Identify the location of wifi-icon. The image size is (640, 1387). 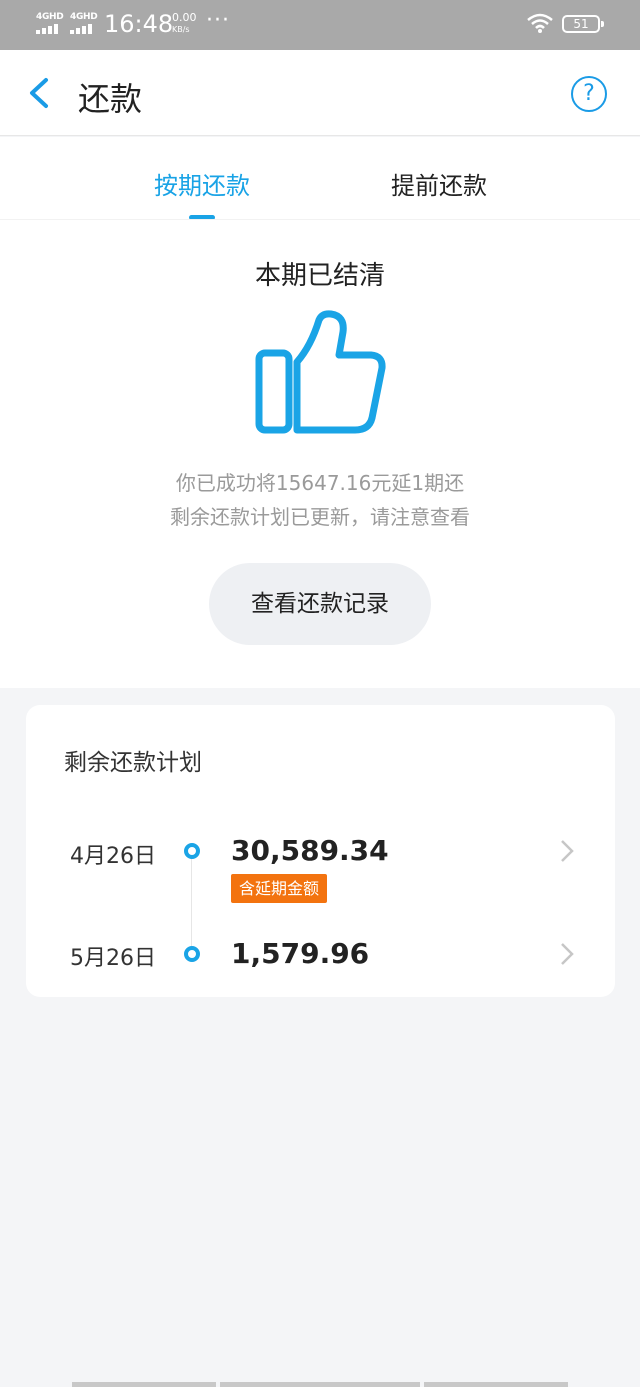
(540, 23).